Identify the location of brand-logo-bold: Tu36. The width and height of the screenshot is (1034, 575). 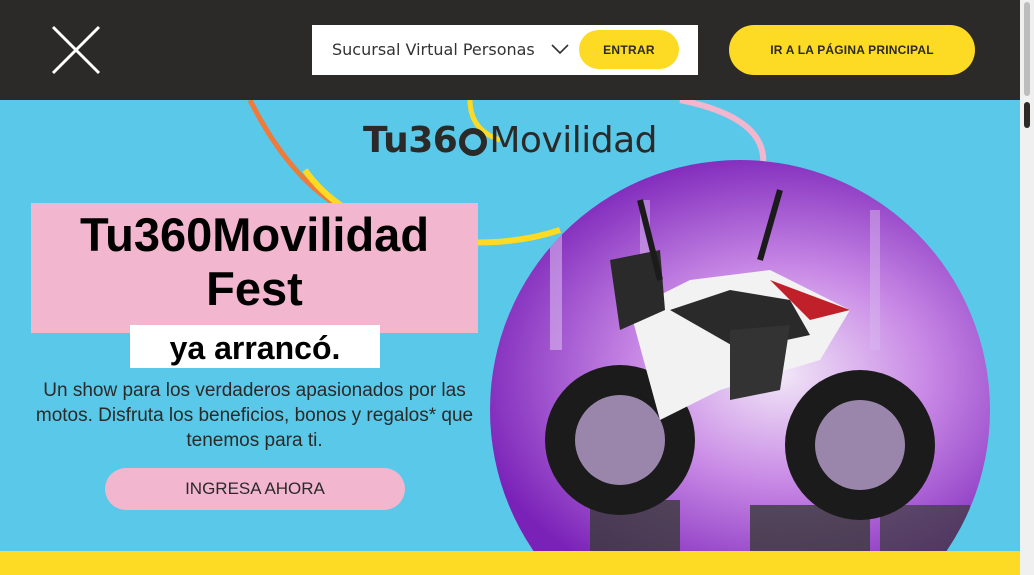
(410, 140).